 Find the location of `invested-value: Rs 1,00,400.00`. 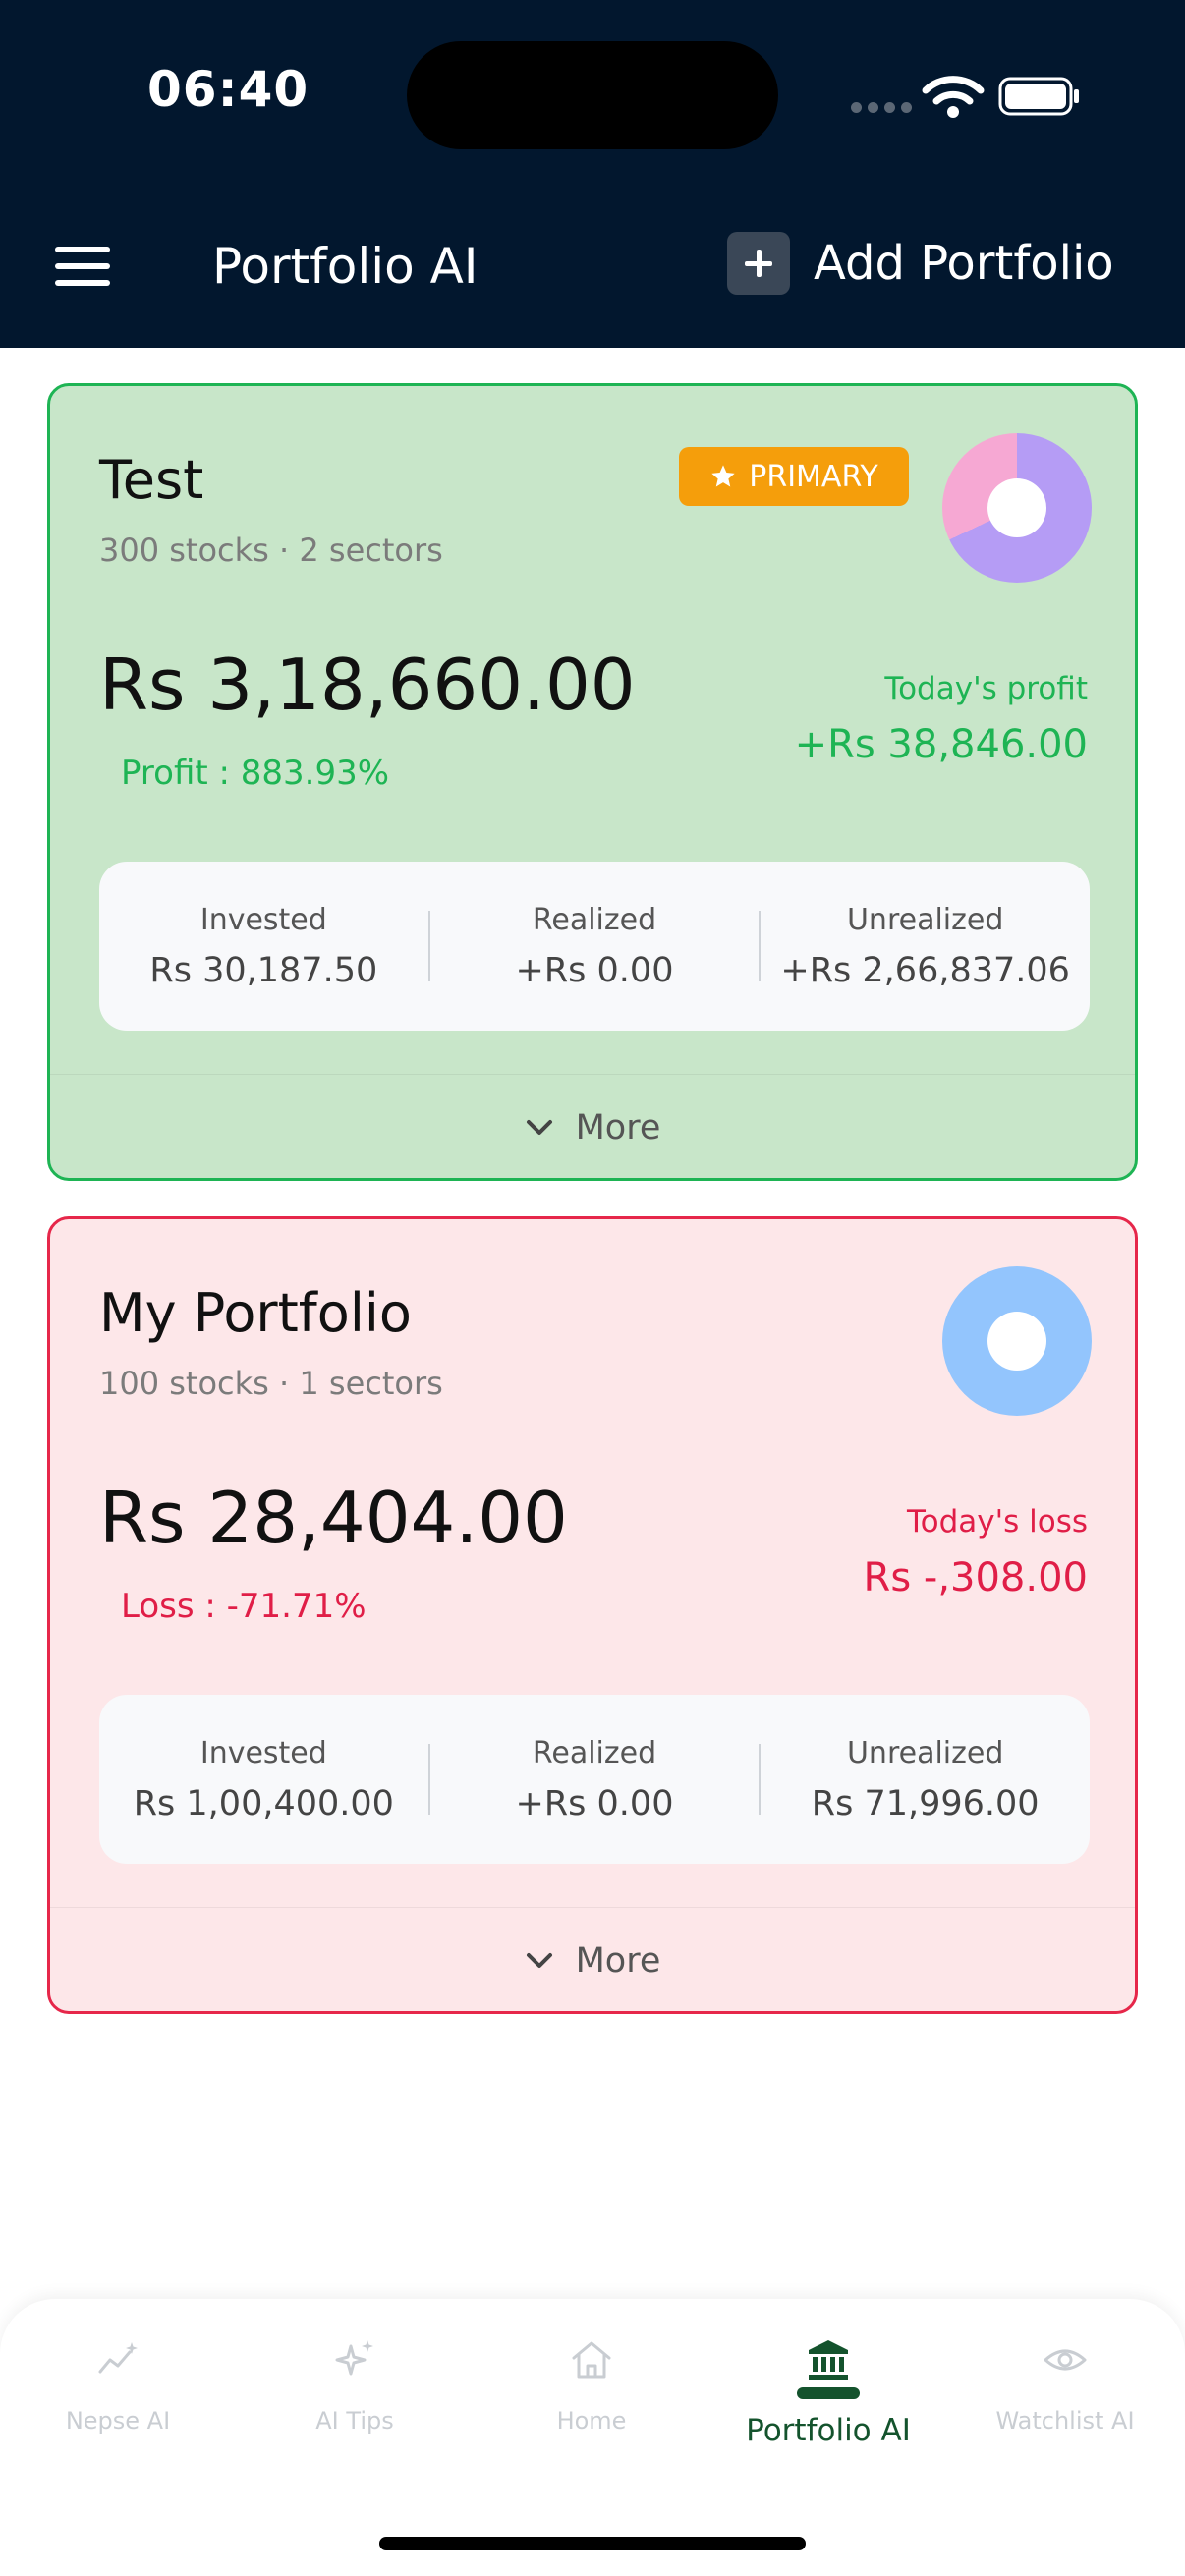

invested-value: Rs 1,00,400.00 is located at coordinates (263, 1803).